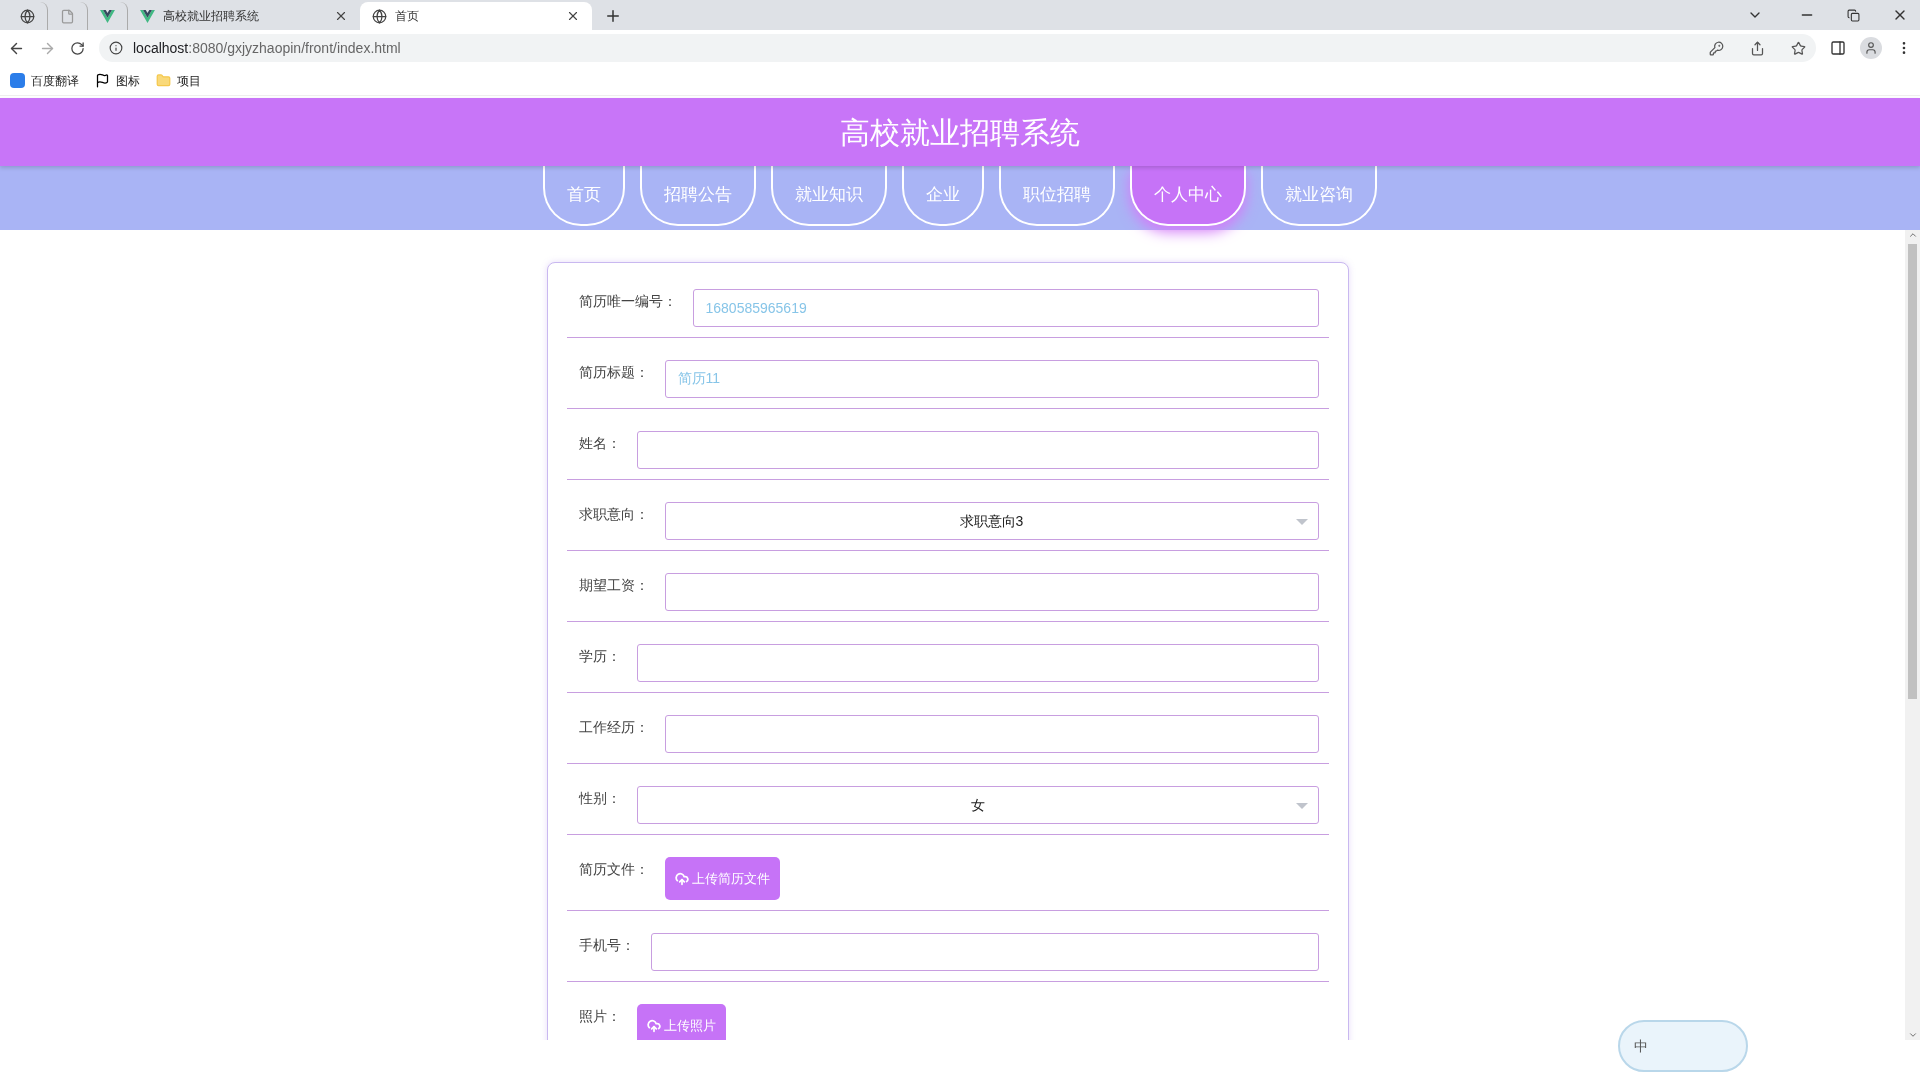 Image resolution: width=1920 pixels, height=1072 pixels. I want to click on browser-tab: 首页, so click(476, 16).